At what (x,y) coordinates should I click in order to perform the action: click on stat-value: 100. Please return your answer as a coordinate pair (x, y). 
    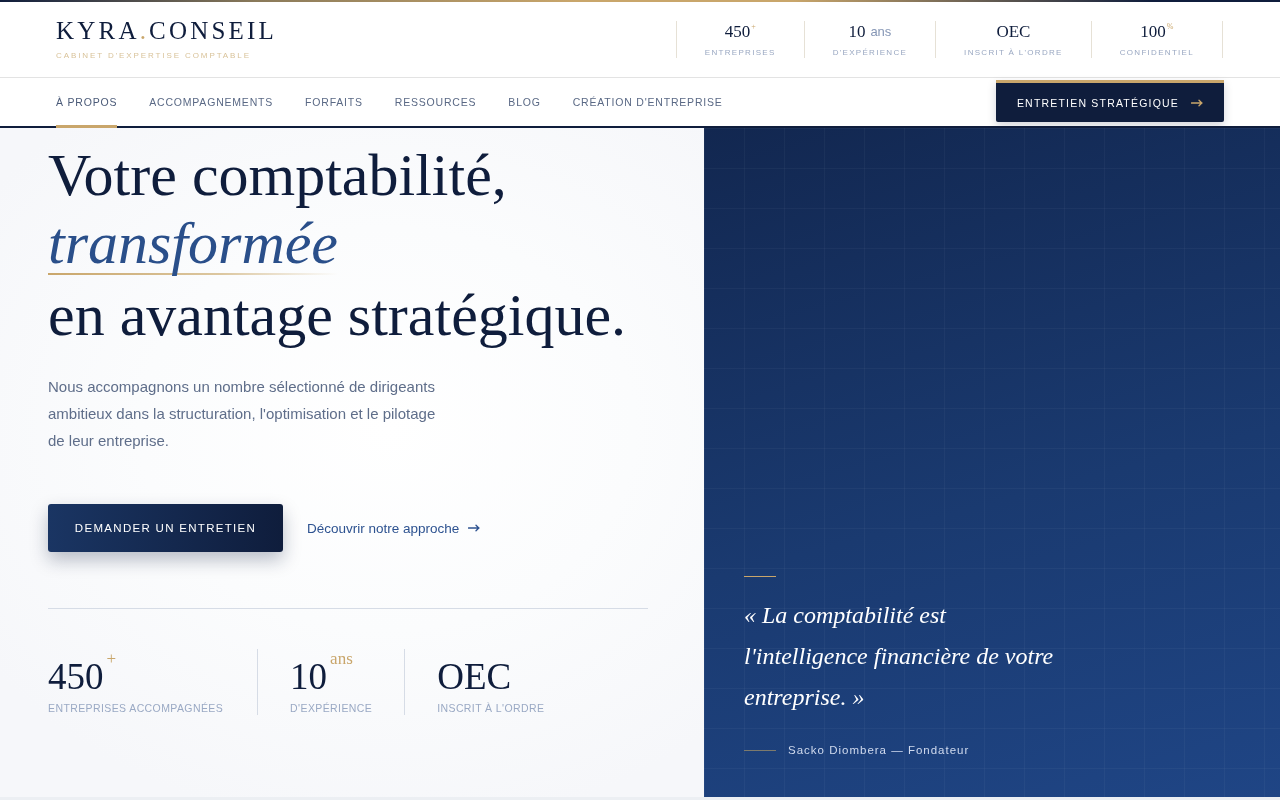
    Looking at the image, I should click on (1153, 31).